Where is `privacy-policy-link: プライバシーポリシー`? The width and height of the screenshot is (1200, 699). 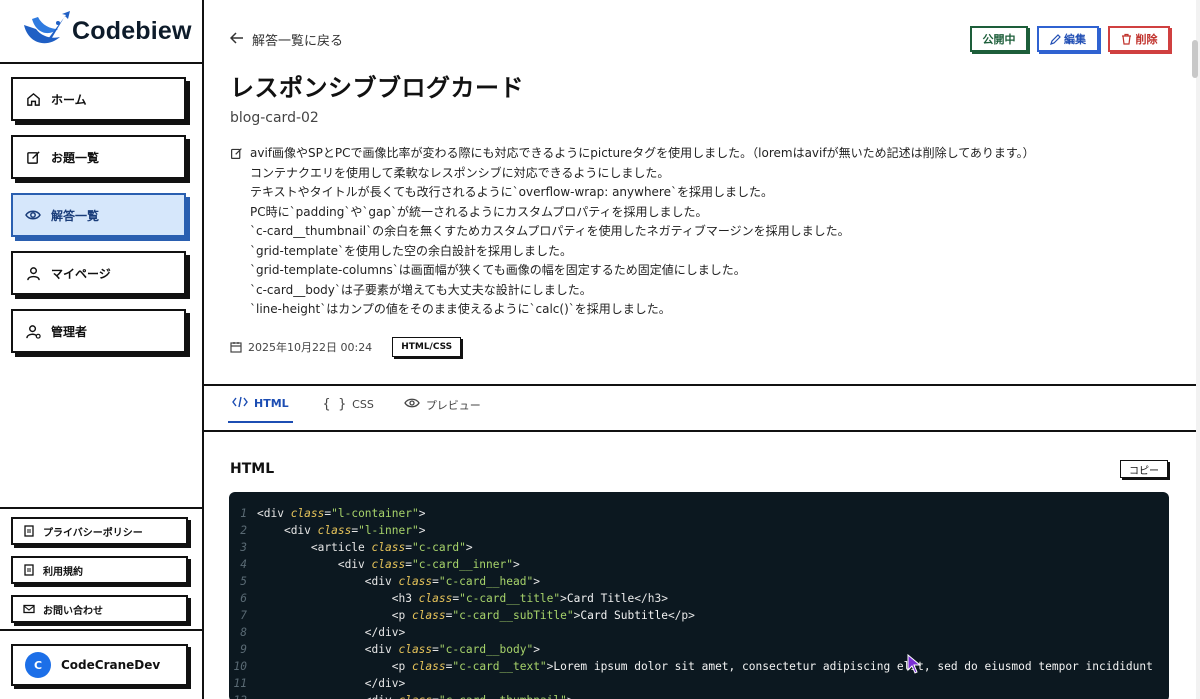
privacy-policy-link: プライバシーポリシー is located at coordinates (99, 531).